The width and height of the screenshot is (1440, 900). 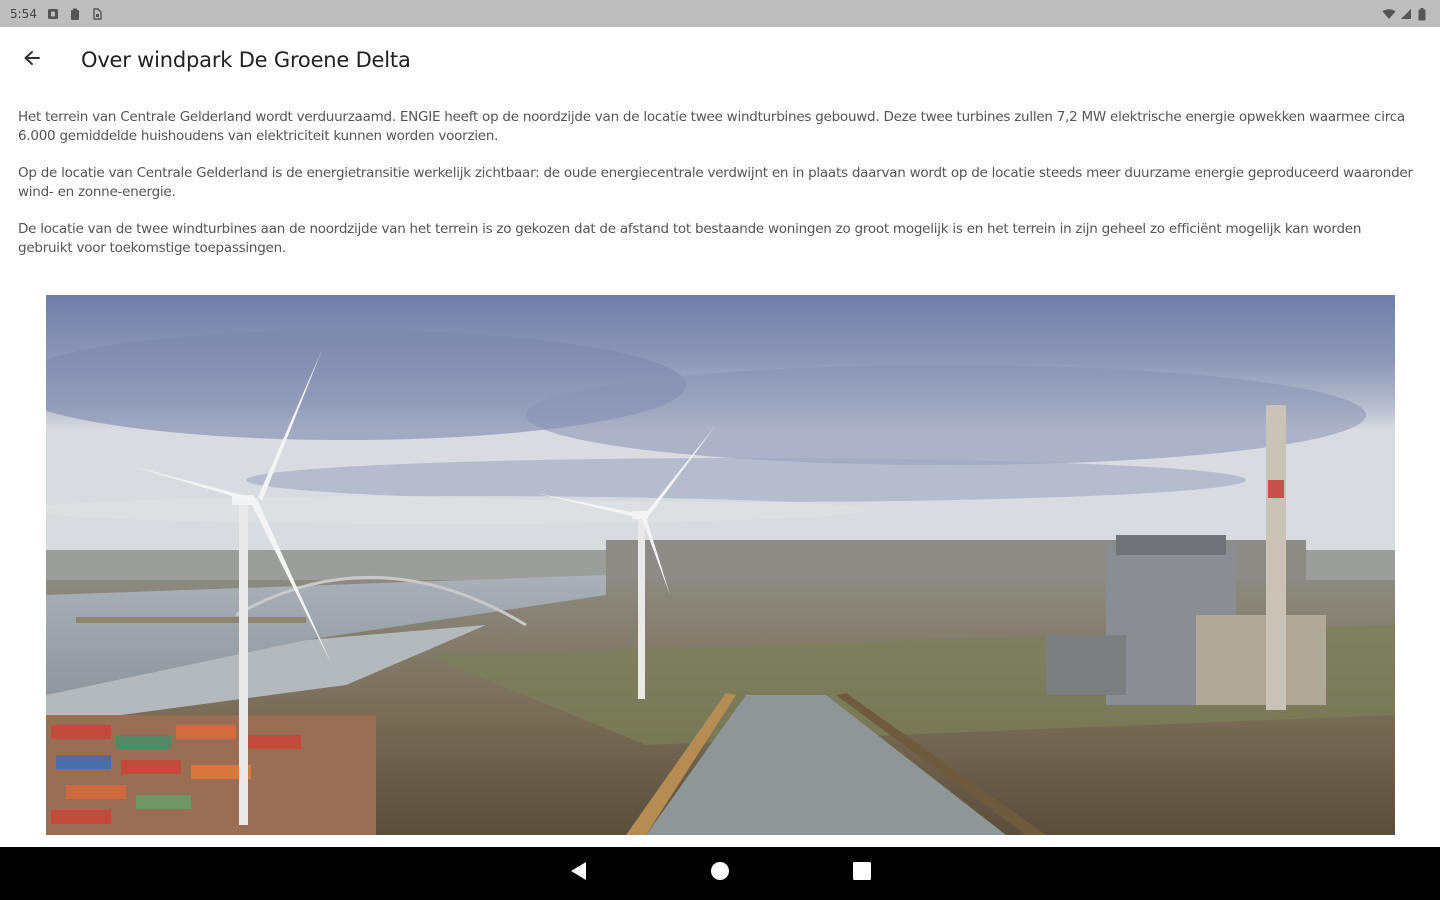 I want to click on navigation-bar, so click(x=720, y=873).